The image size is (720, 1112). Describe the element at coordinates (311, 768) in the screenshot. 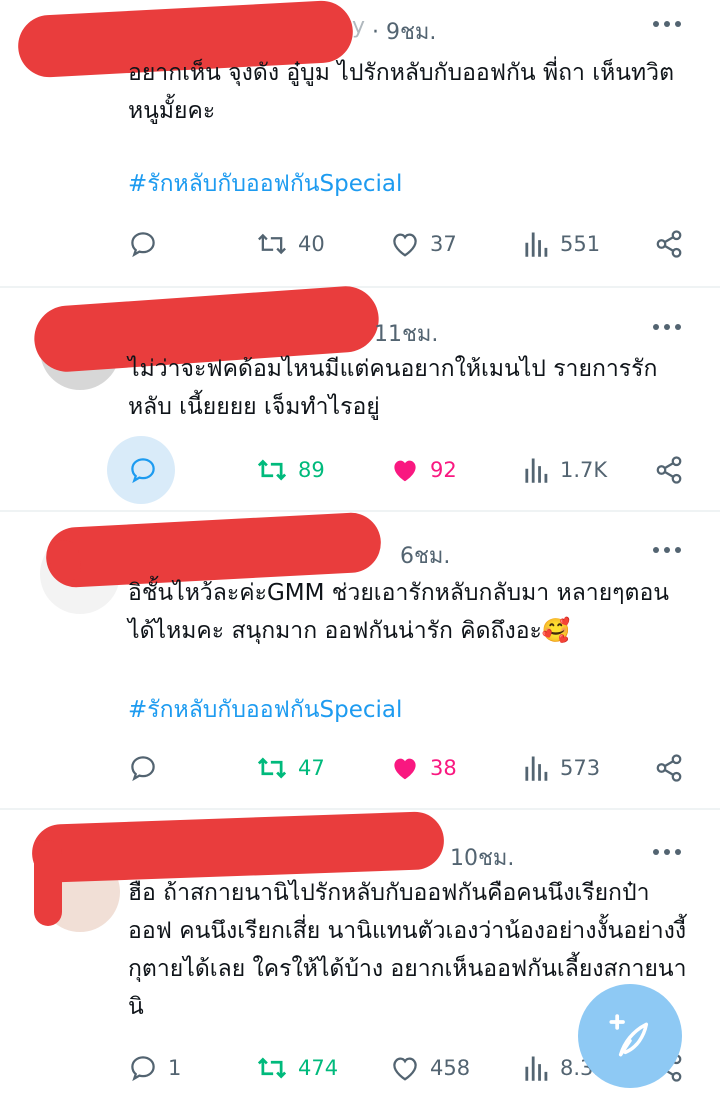

I see `retweet-count: 47` at that location.